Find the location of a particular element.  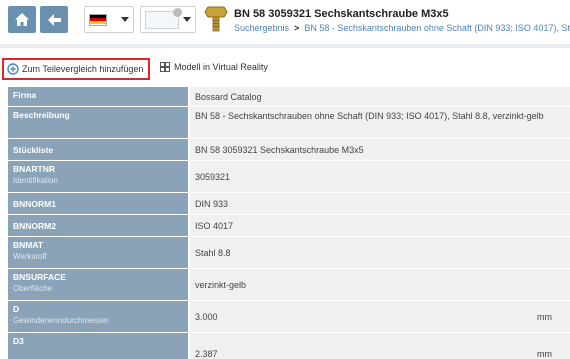

property-key: BNNORM2 is located at coordinates (99, 225).